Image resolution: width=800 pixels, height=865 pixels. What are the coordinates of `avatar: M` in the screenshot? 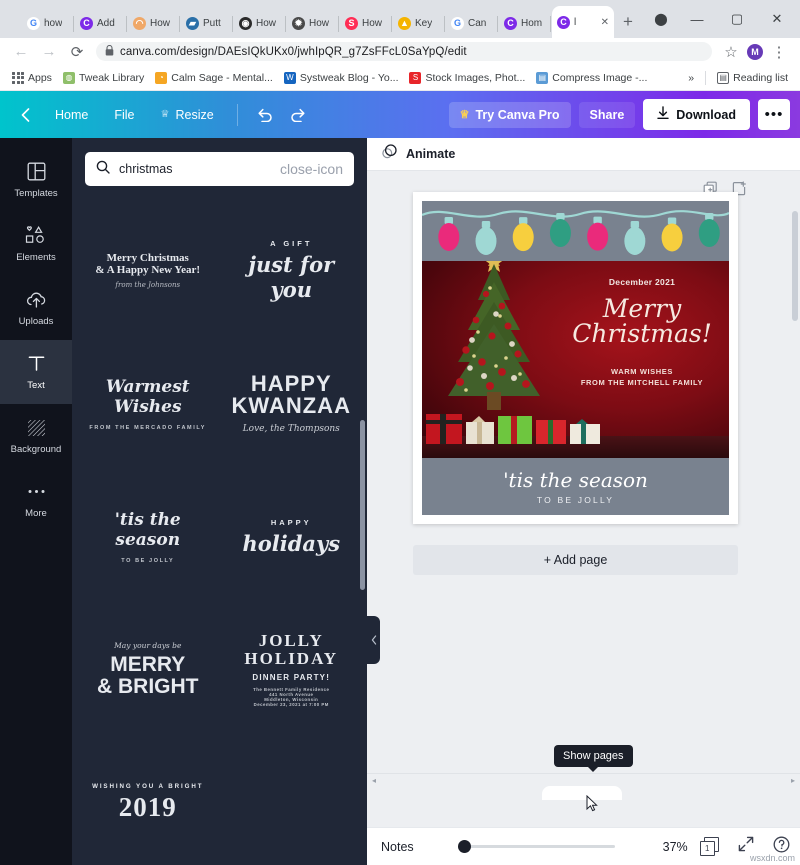 It's located at (755, 51).